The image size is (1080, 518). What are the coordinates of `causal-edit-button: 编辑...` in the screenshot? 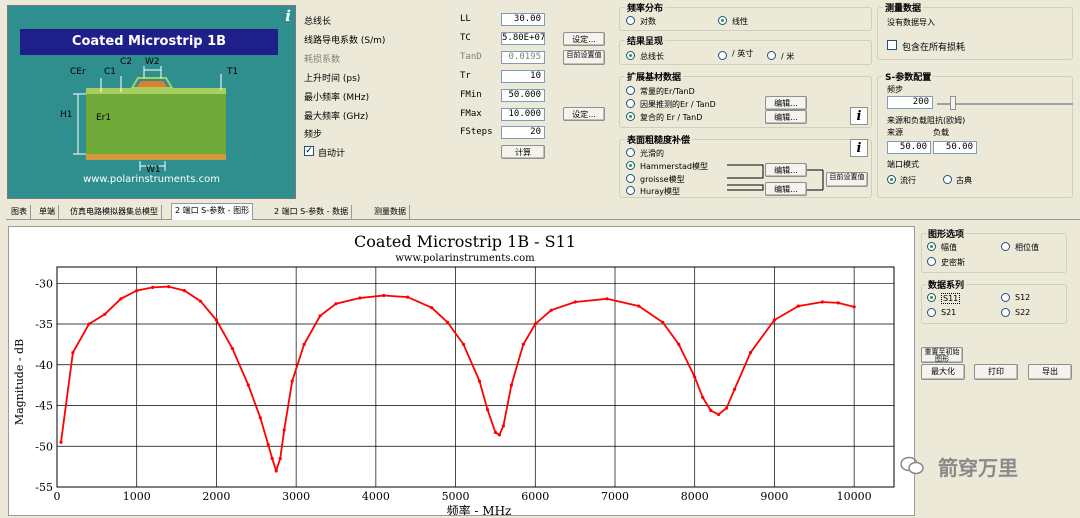 It's located at (786, 103).